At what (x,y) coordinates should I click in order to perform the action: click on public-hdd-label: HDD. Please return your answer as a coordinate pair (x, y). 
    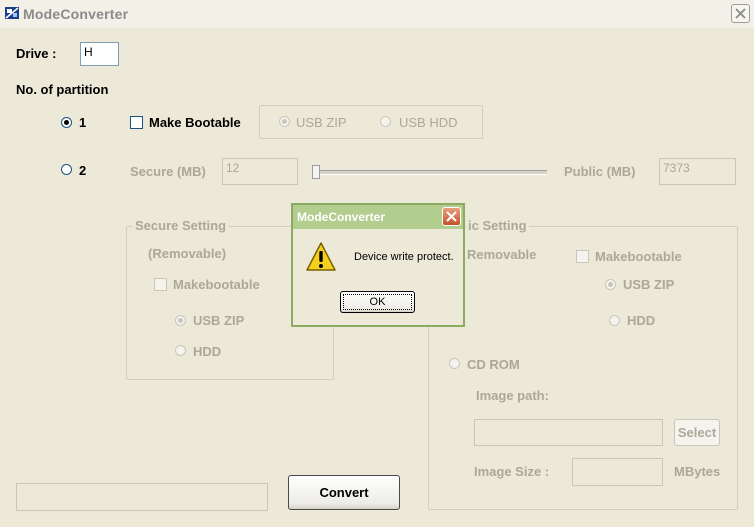
    Looking at the image, I should click on (641, 320).